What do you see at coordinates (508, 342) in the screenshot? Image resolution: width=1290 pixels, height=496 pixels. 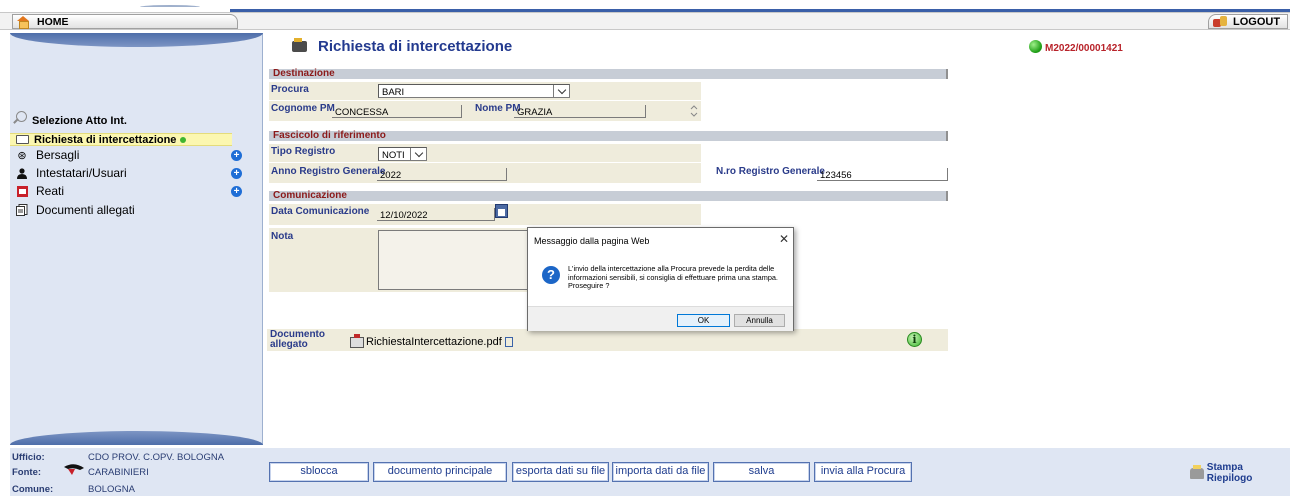 I see `trash-icon` at bounding box center [508, 342].